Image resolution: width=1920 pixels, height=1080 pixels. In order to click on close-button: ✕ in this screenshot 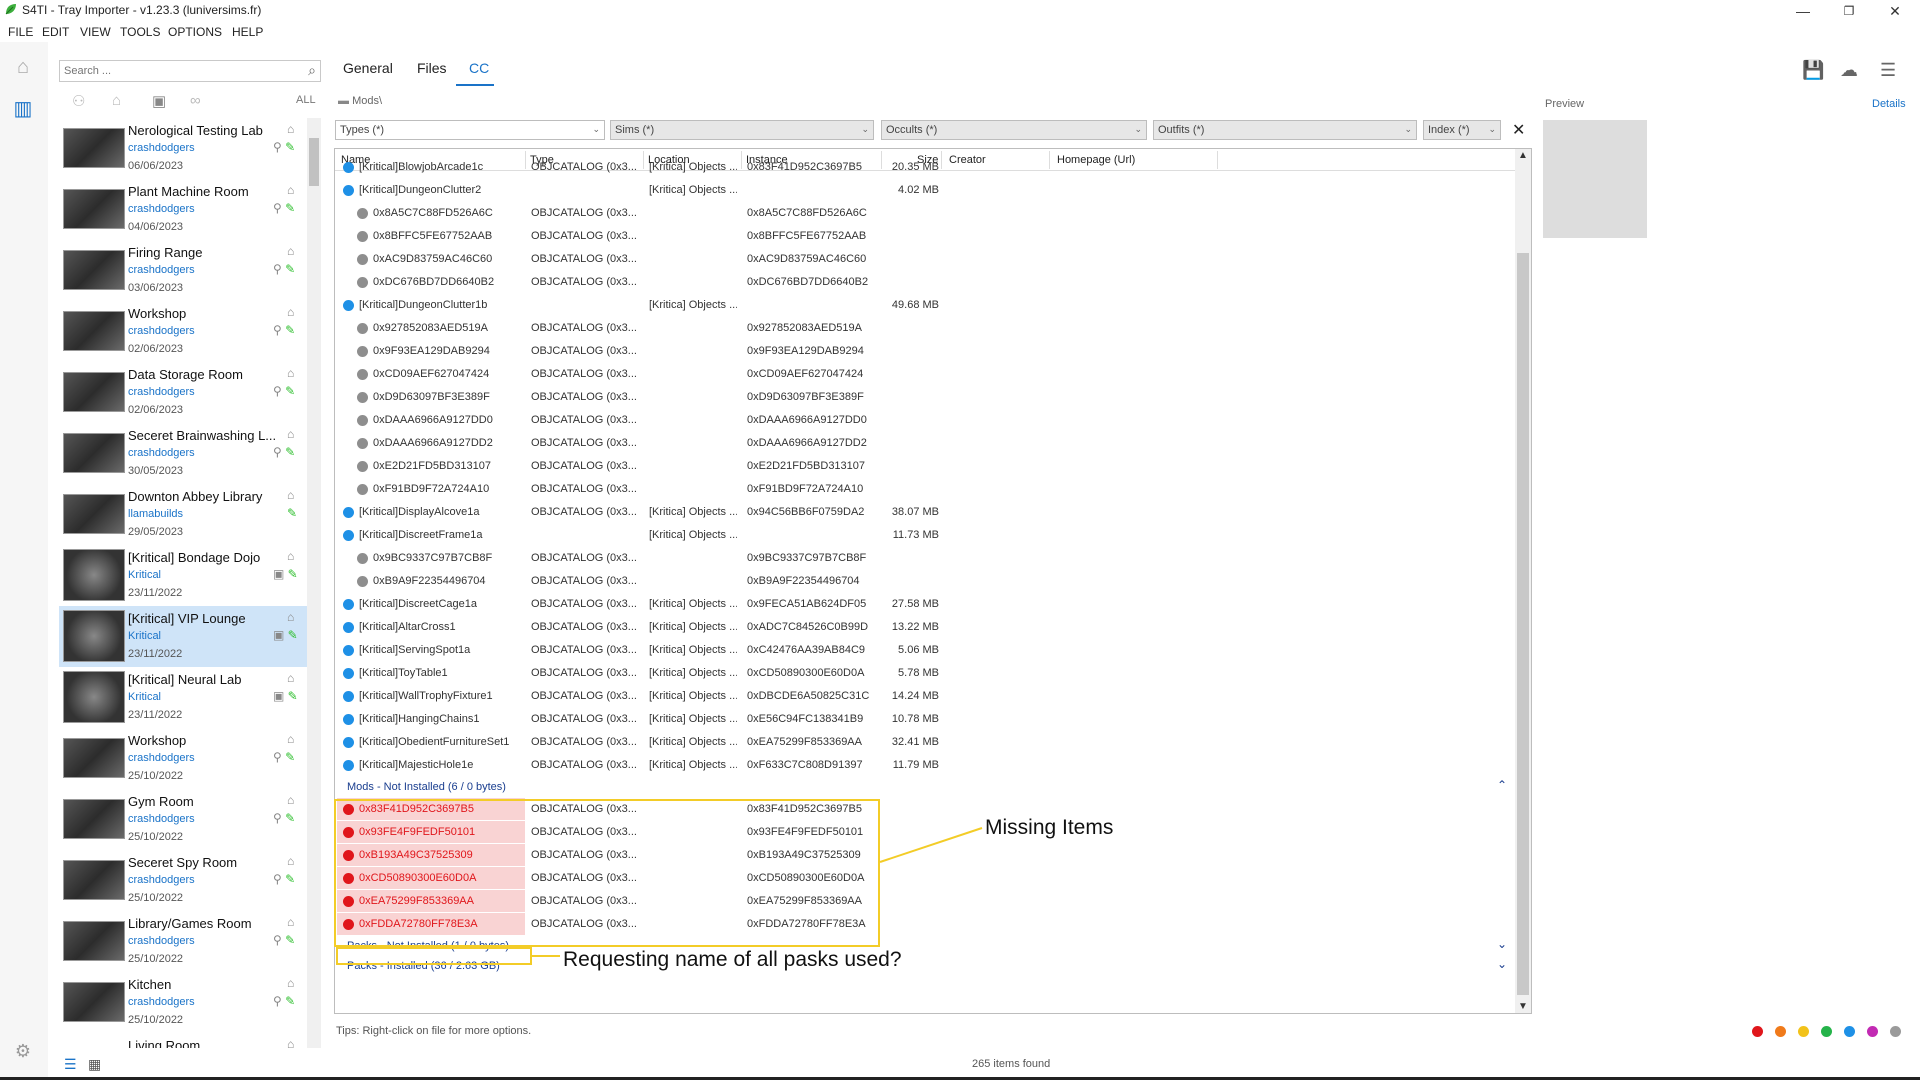, I will do `click(1895, 11)`.